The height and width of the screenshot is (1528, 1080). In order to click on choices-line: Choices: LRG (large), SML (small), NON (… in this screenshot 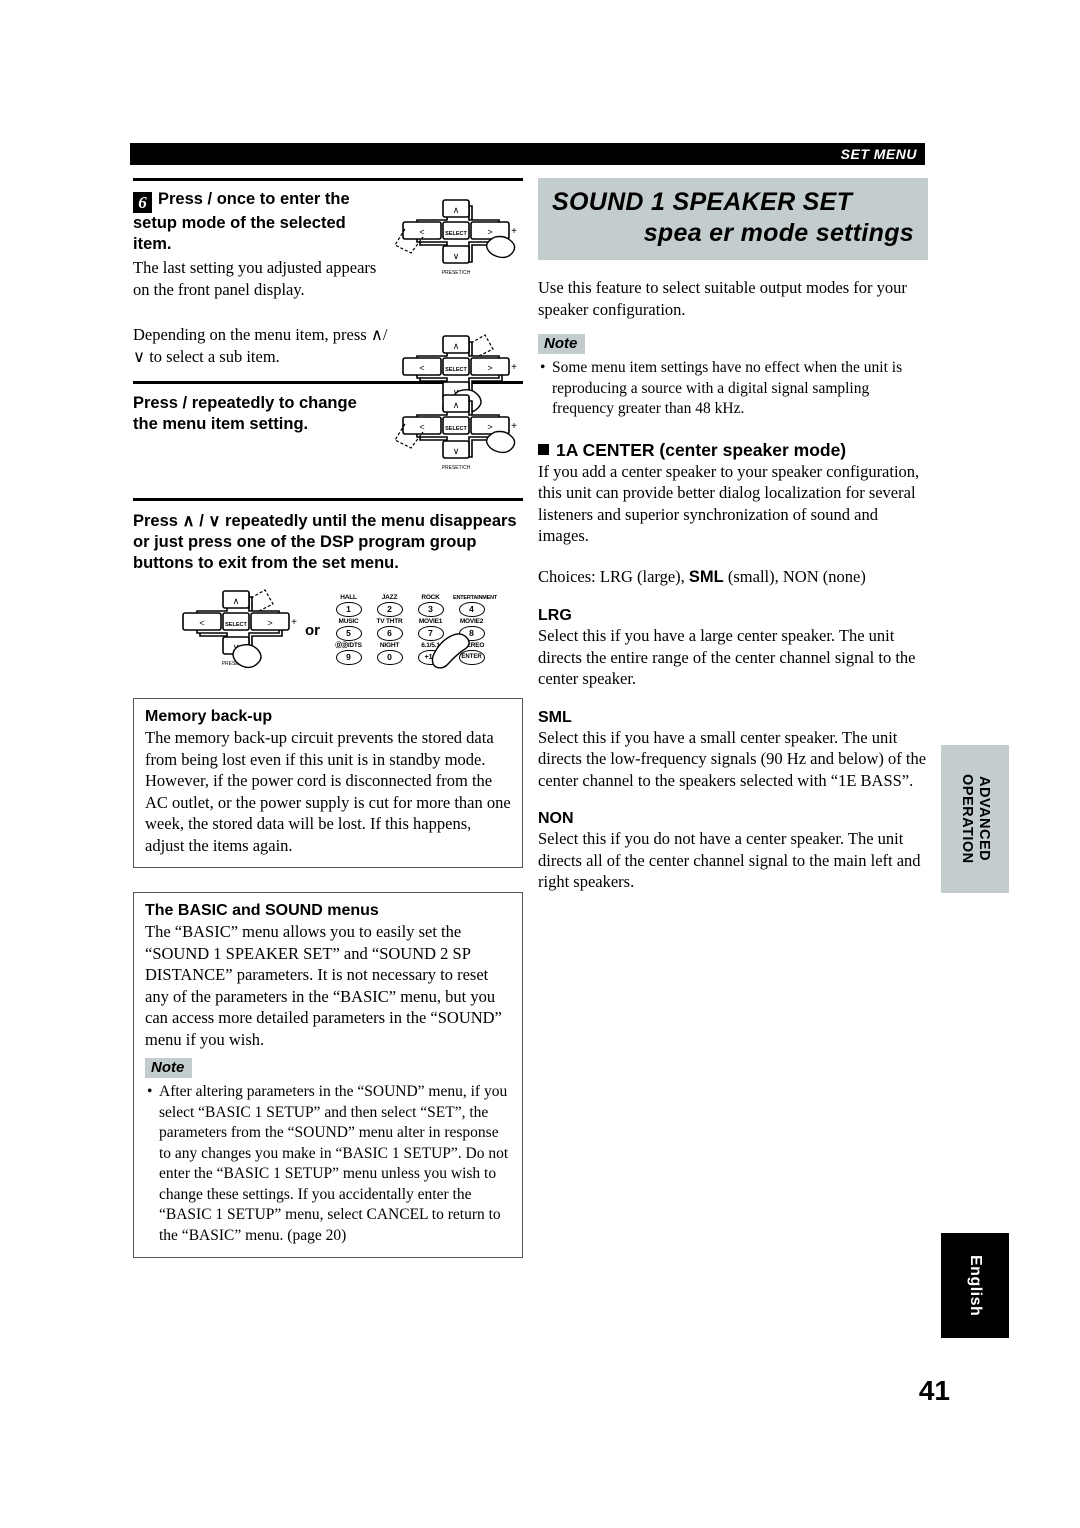, I will do `click(733, 577)`.